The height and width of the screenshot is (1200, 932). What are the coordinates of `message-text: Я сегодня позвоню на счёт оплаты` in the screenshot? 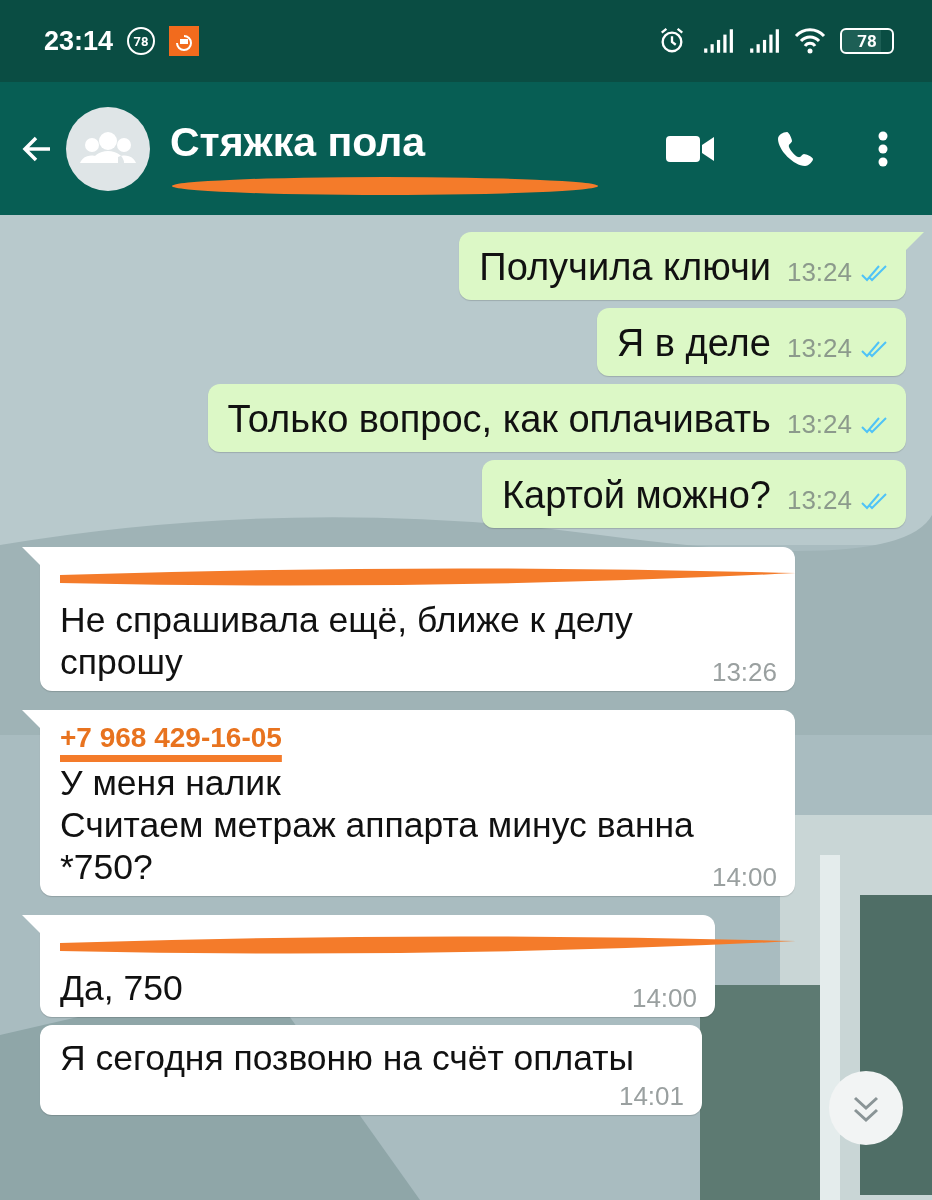 It's located at (347, 1058).